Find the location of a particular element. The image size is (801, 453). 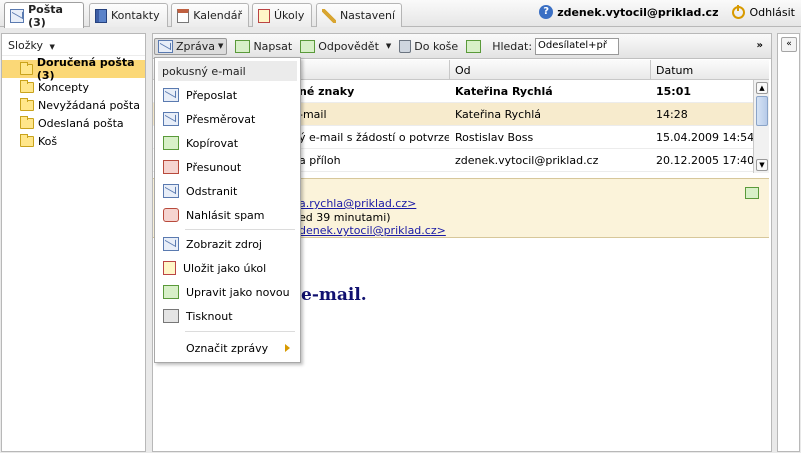

menu-item-print: Tisknout is located at coordinates (227, 316).